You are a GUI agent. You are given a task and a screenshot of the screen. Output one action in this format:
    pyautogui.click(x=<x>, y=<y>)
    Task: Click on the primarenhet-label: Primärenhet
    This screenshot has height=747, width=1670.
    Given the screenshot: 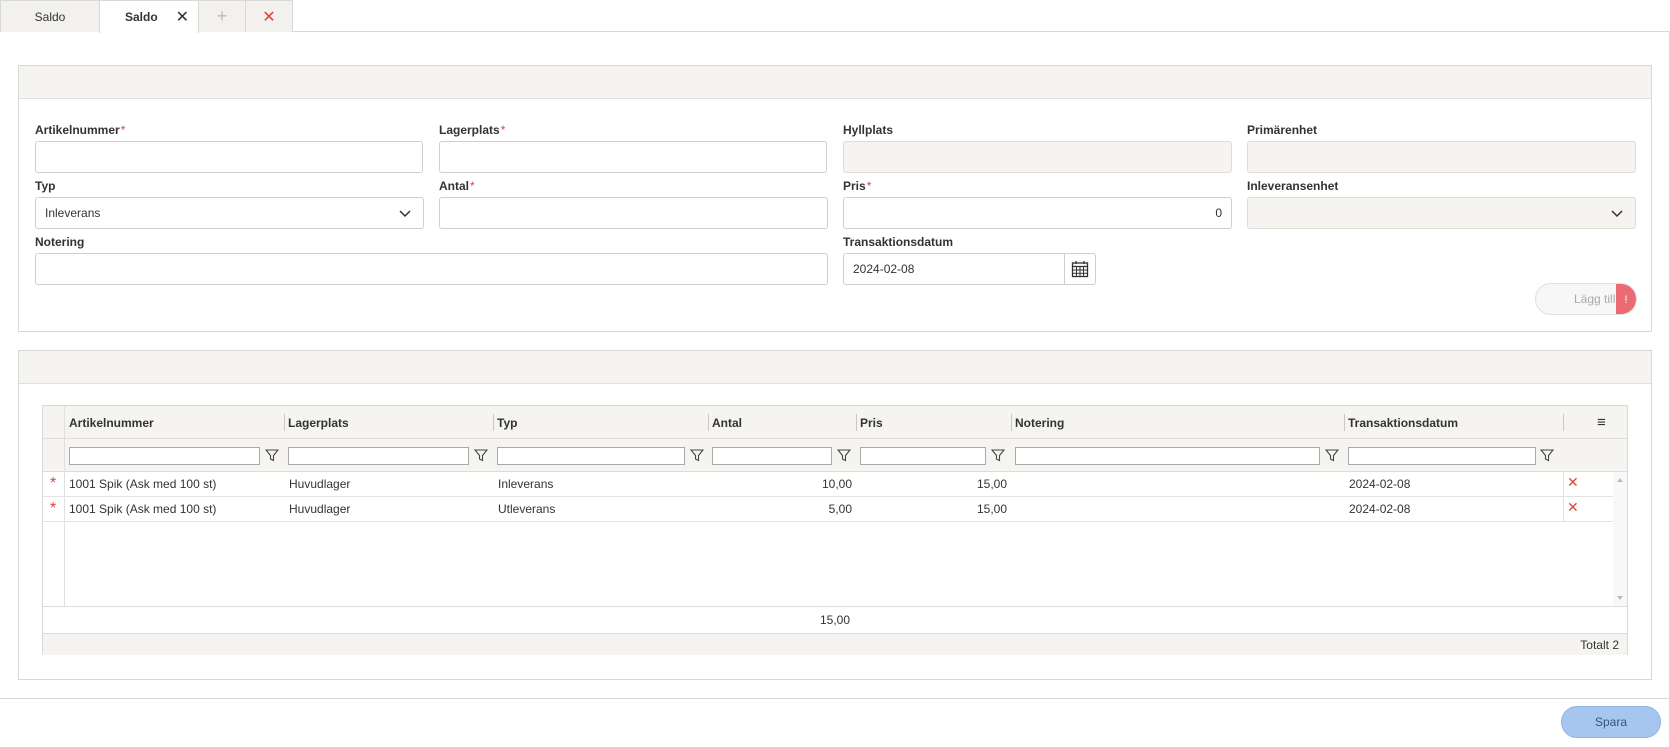 What is the action you would take?
    pyautogui.click(x=1282, y=130)
    